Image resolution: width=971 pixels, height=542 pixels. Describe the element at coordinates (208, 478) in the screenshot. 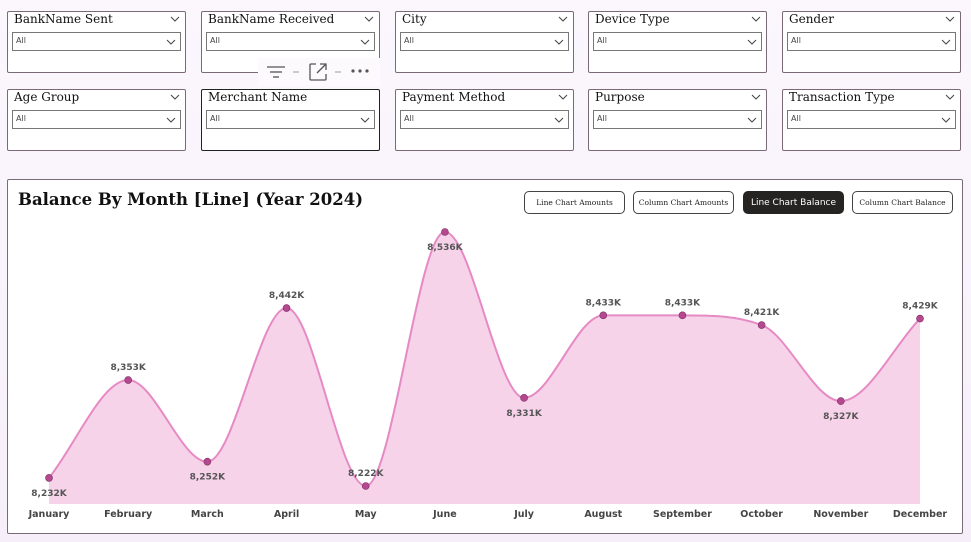

I see `data-label: 8,252K` at that location.